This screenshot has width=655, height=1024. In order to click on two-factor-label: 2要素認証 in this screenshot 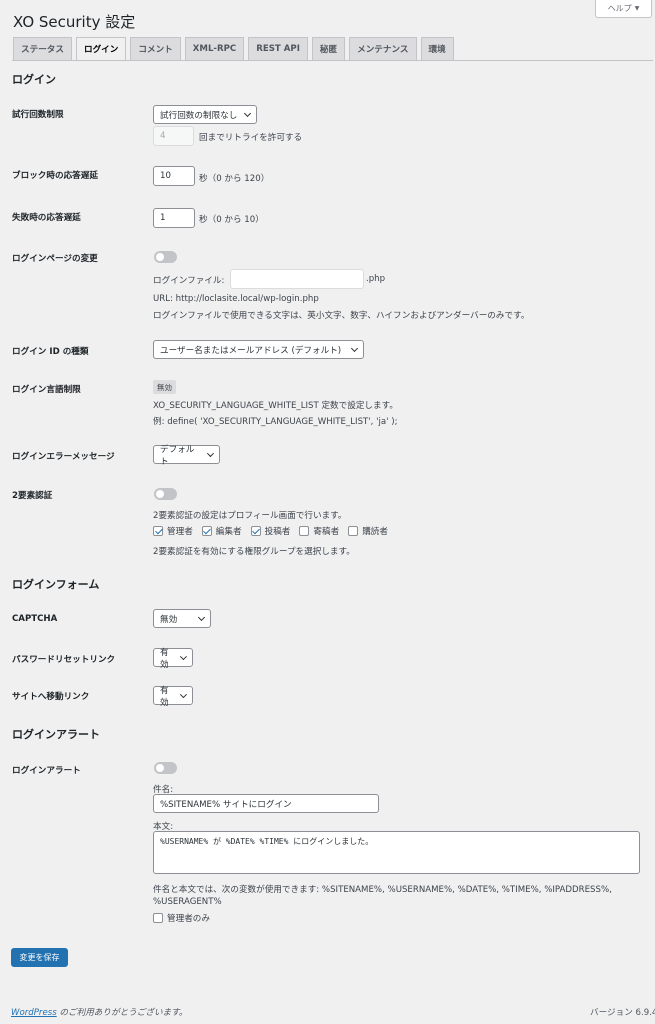, I will do `click(32, 496)`.